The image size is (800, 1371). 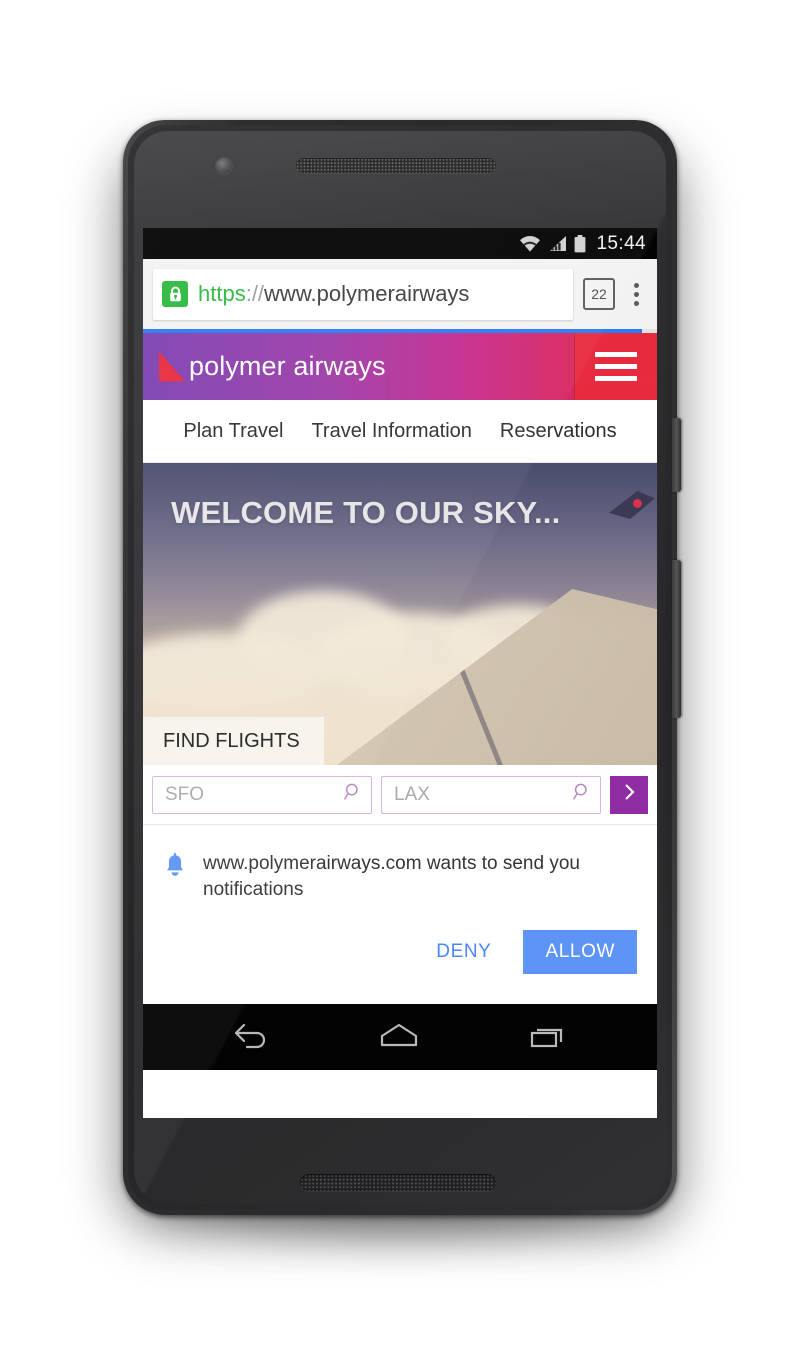 I want to click on destination-field: LAX, so click(x=491, y=794).